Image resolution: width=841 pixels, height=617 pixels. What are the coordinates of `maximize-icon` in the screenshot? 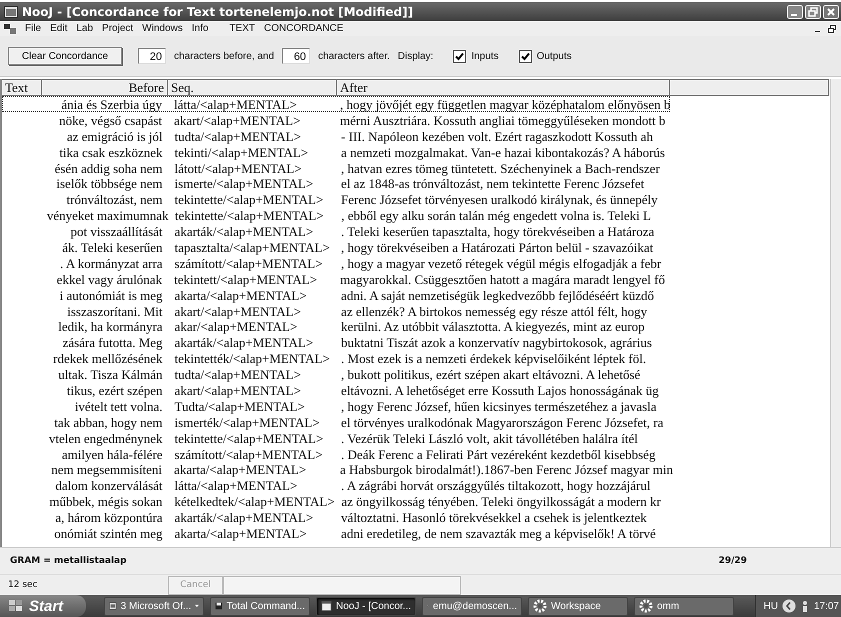 It's located at (813, 11).